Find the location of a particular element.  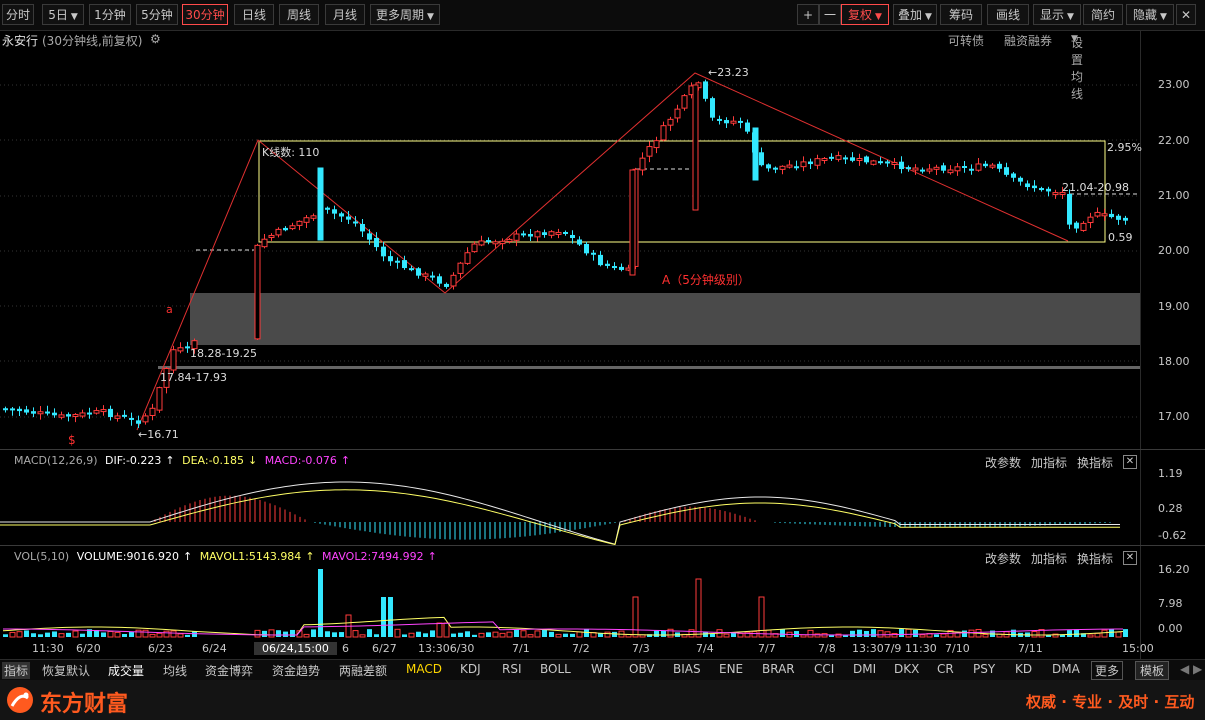

tab-macd: MACD is located at coordinates (424, 669).